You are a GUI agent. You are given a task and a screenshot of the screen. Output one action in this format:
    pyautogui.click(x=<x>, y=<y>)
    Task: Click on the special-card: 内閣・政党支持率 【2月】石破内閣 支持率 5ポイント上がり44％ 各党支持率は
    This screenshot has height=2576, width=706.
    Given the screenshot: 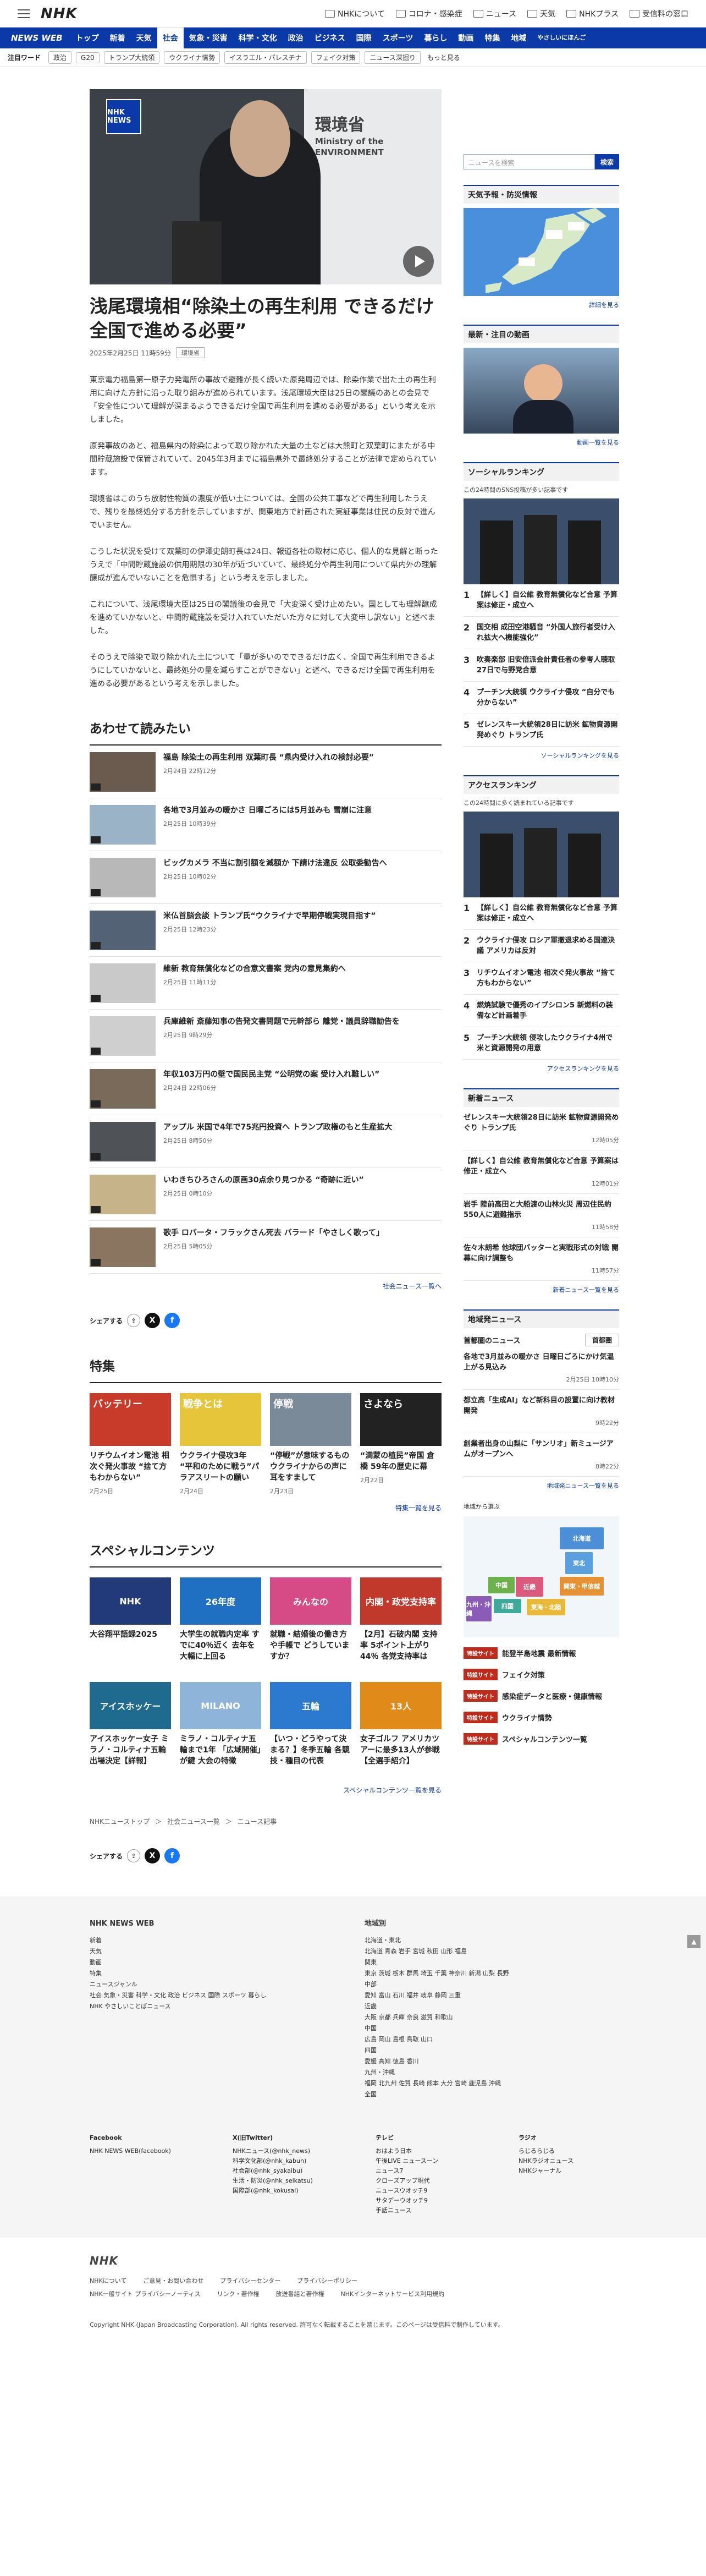 What is the action you would take?
    pyautogui.click(x=401, y=1625)
    